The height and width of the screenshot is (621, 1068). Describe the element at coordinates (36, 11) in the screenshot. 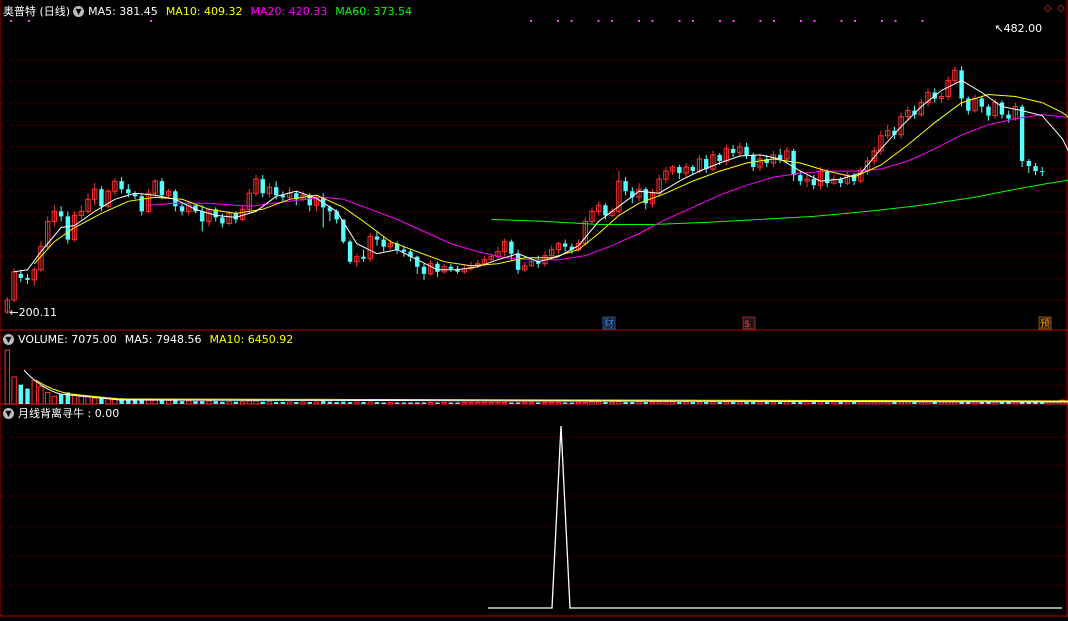

I see `stock-title: 奥普特 (日线)` at that location.